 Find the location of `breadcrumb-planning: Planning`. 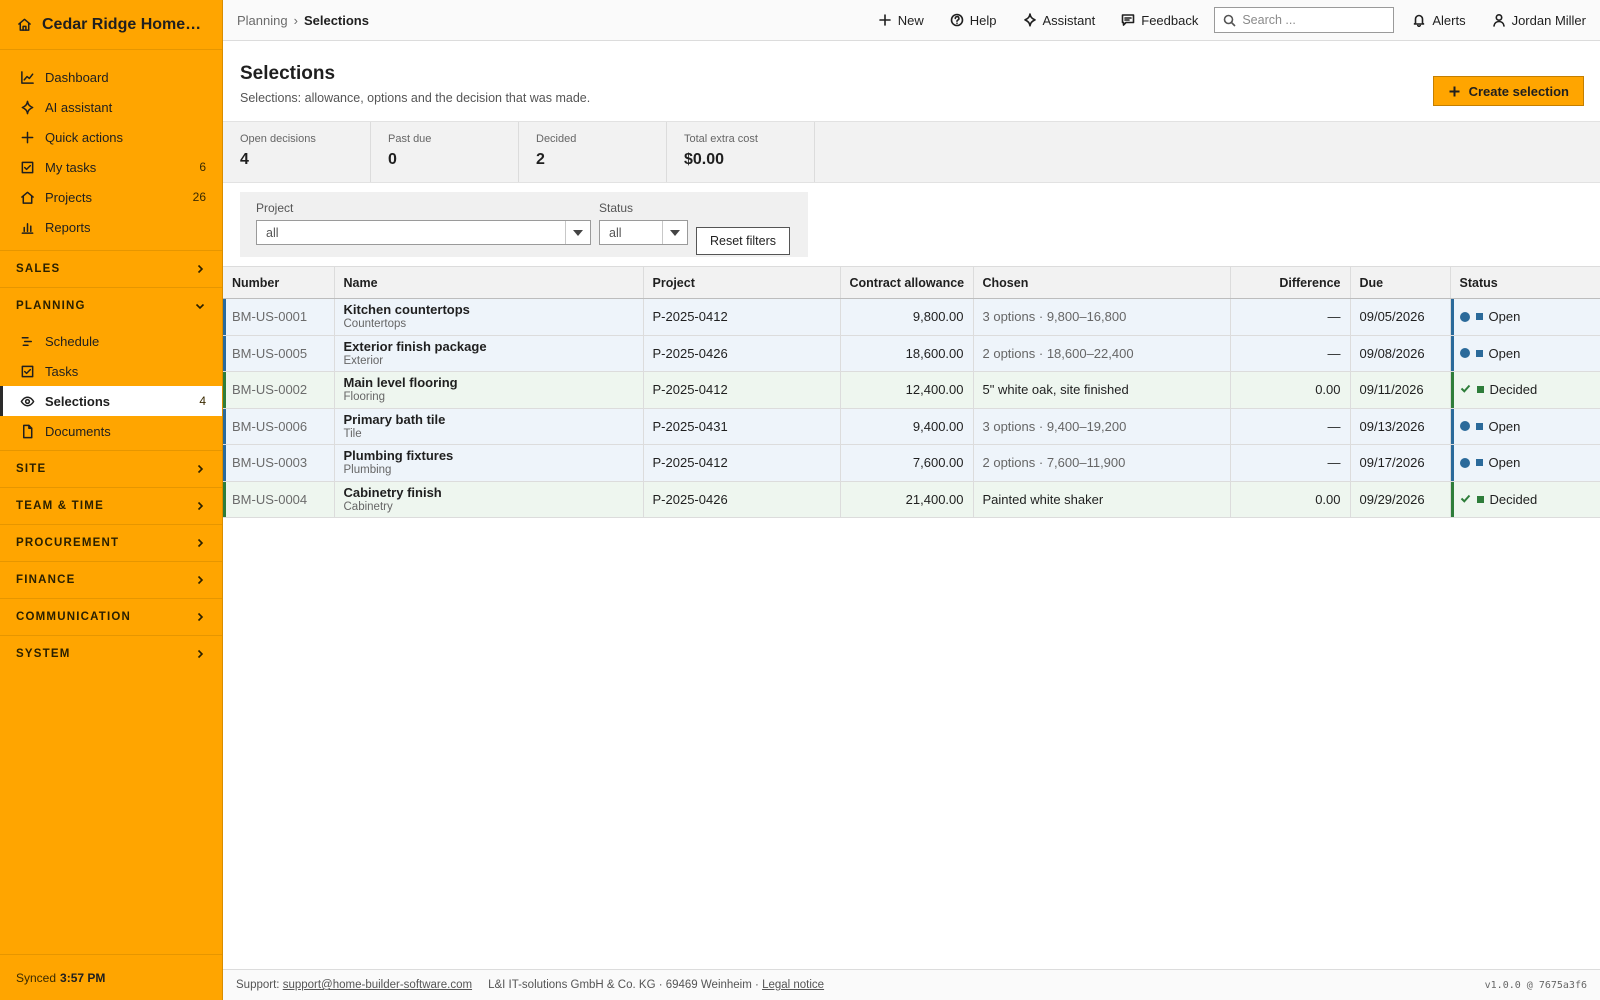

breadcrumb-planning: Planning is located at coordinates (262, 20).